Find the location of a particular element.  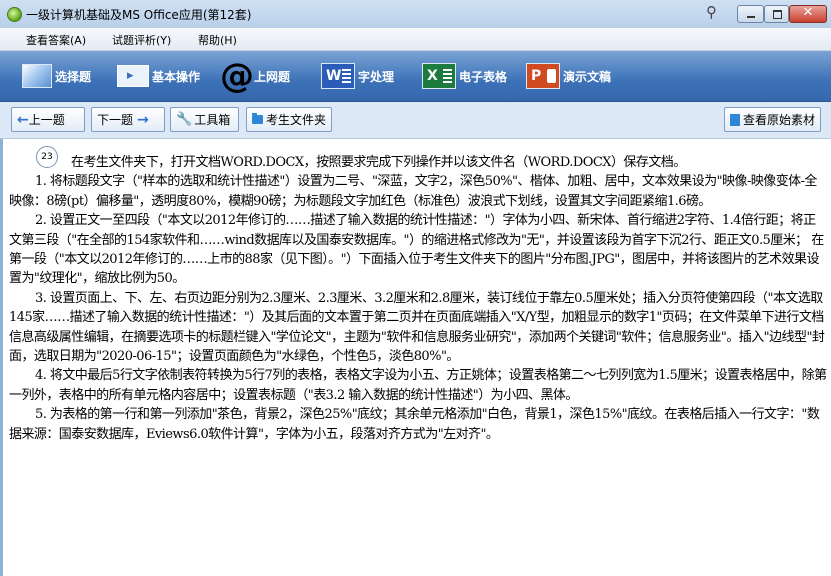

menu-analysis: 试题评析(Y) is located at coordinates (141, 40).